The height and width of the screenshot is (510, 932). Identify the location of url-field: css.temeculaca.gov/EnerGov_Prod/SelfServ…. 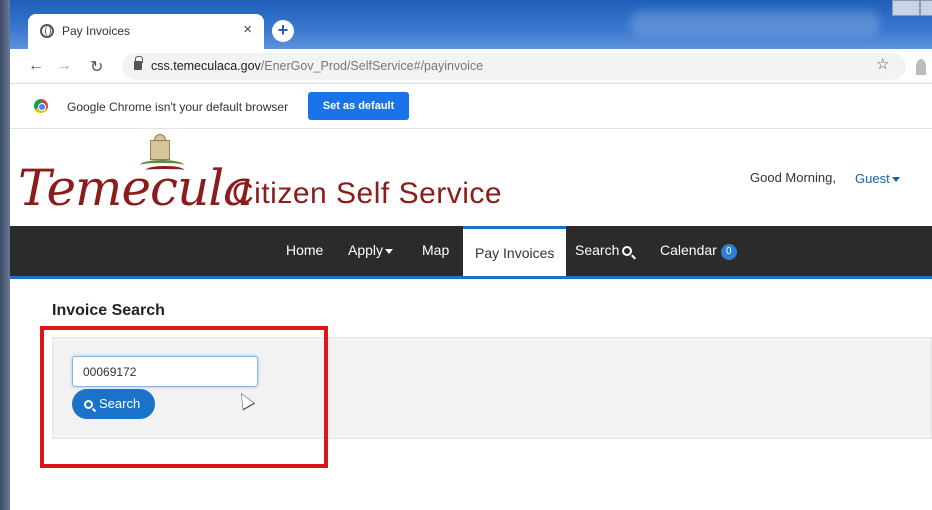
(514, 66).